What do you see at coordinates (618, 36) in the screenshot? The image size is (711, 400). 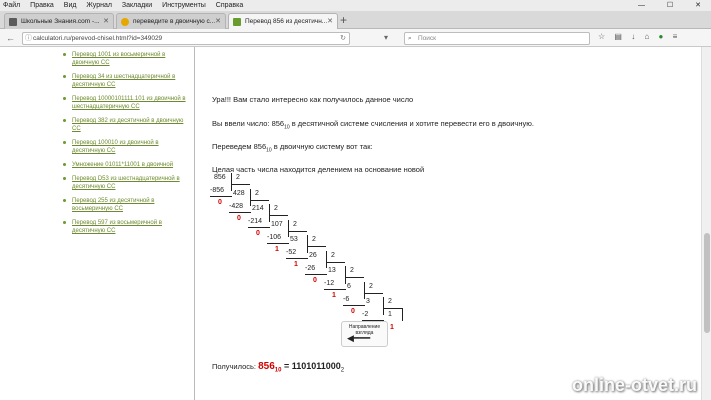 I see `reading-list-icon: ▤` at bounding box center [618, 36].